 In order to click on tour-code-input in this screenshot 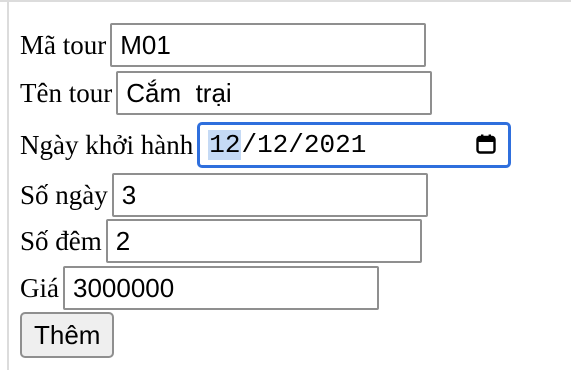, I will do `click(268, 45)`.